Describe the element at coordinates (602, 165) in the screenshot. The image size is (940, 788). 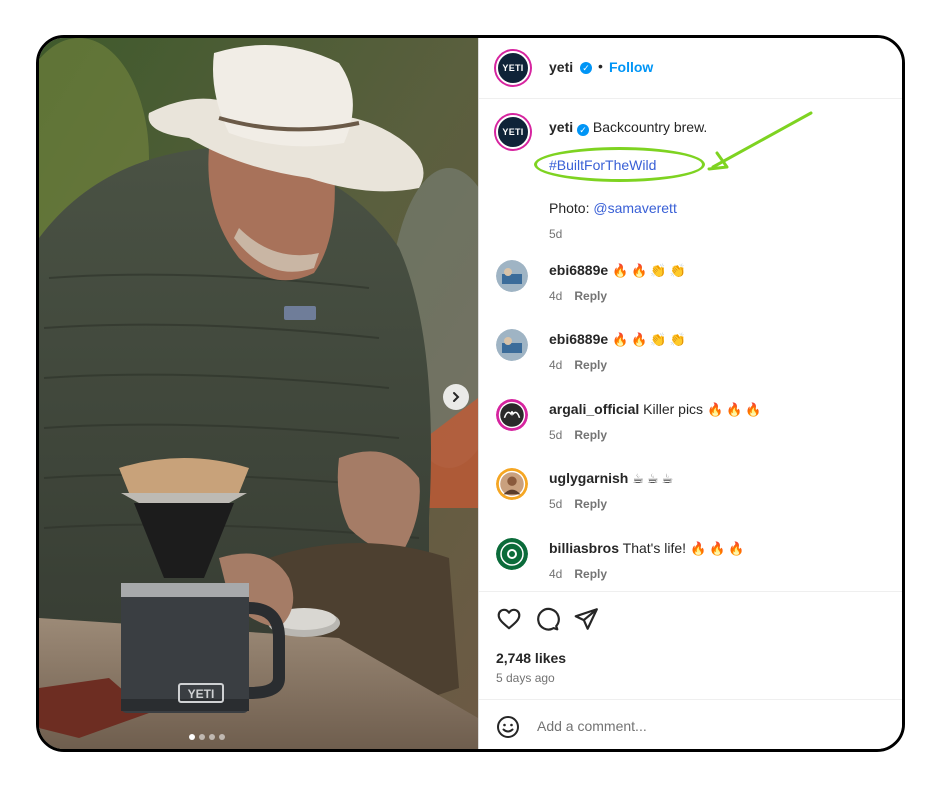
I see `hashtag-link: #BuiltForTheWild` at that location.